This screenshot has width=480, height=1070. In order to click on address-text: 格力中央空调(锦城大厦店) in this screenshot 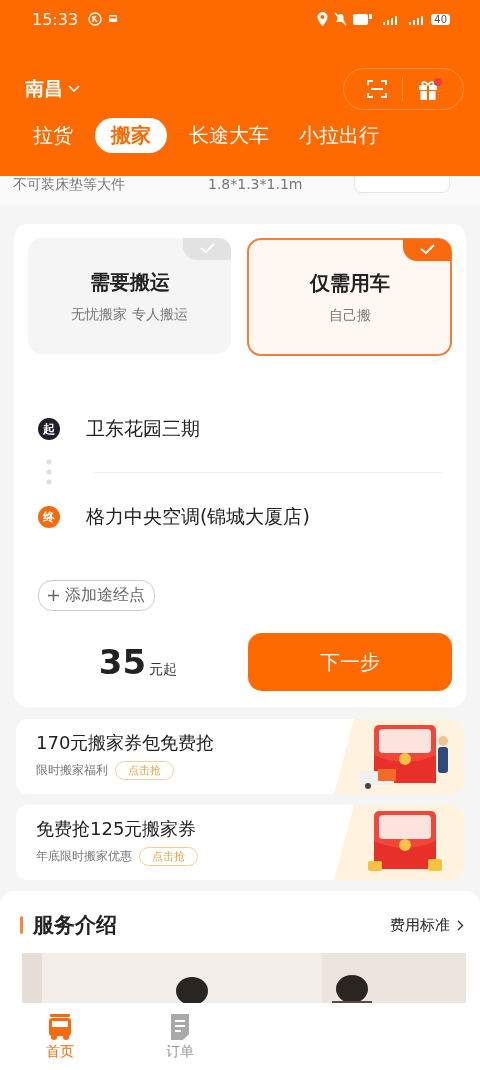, I will do `click(198, 517)`.